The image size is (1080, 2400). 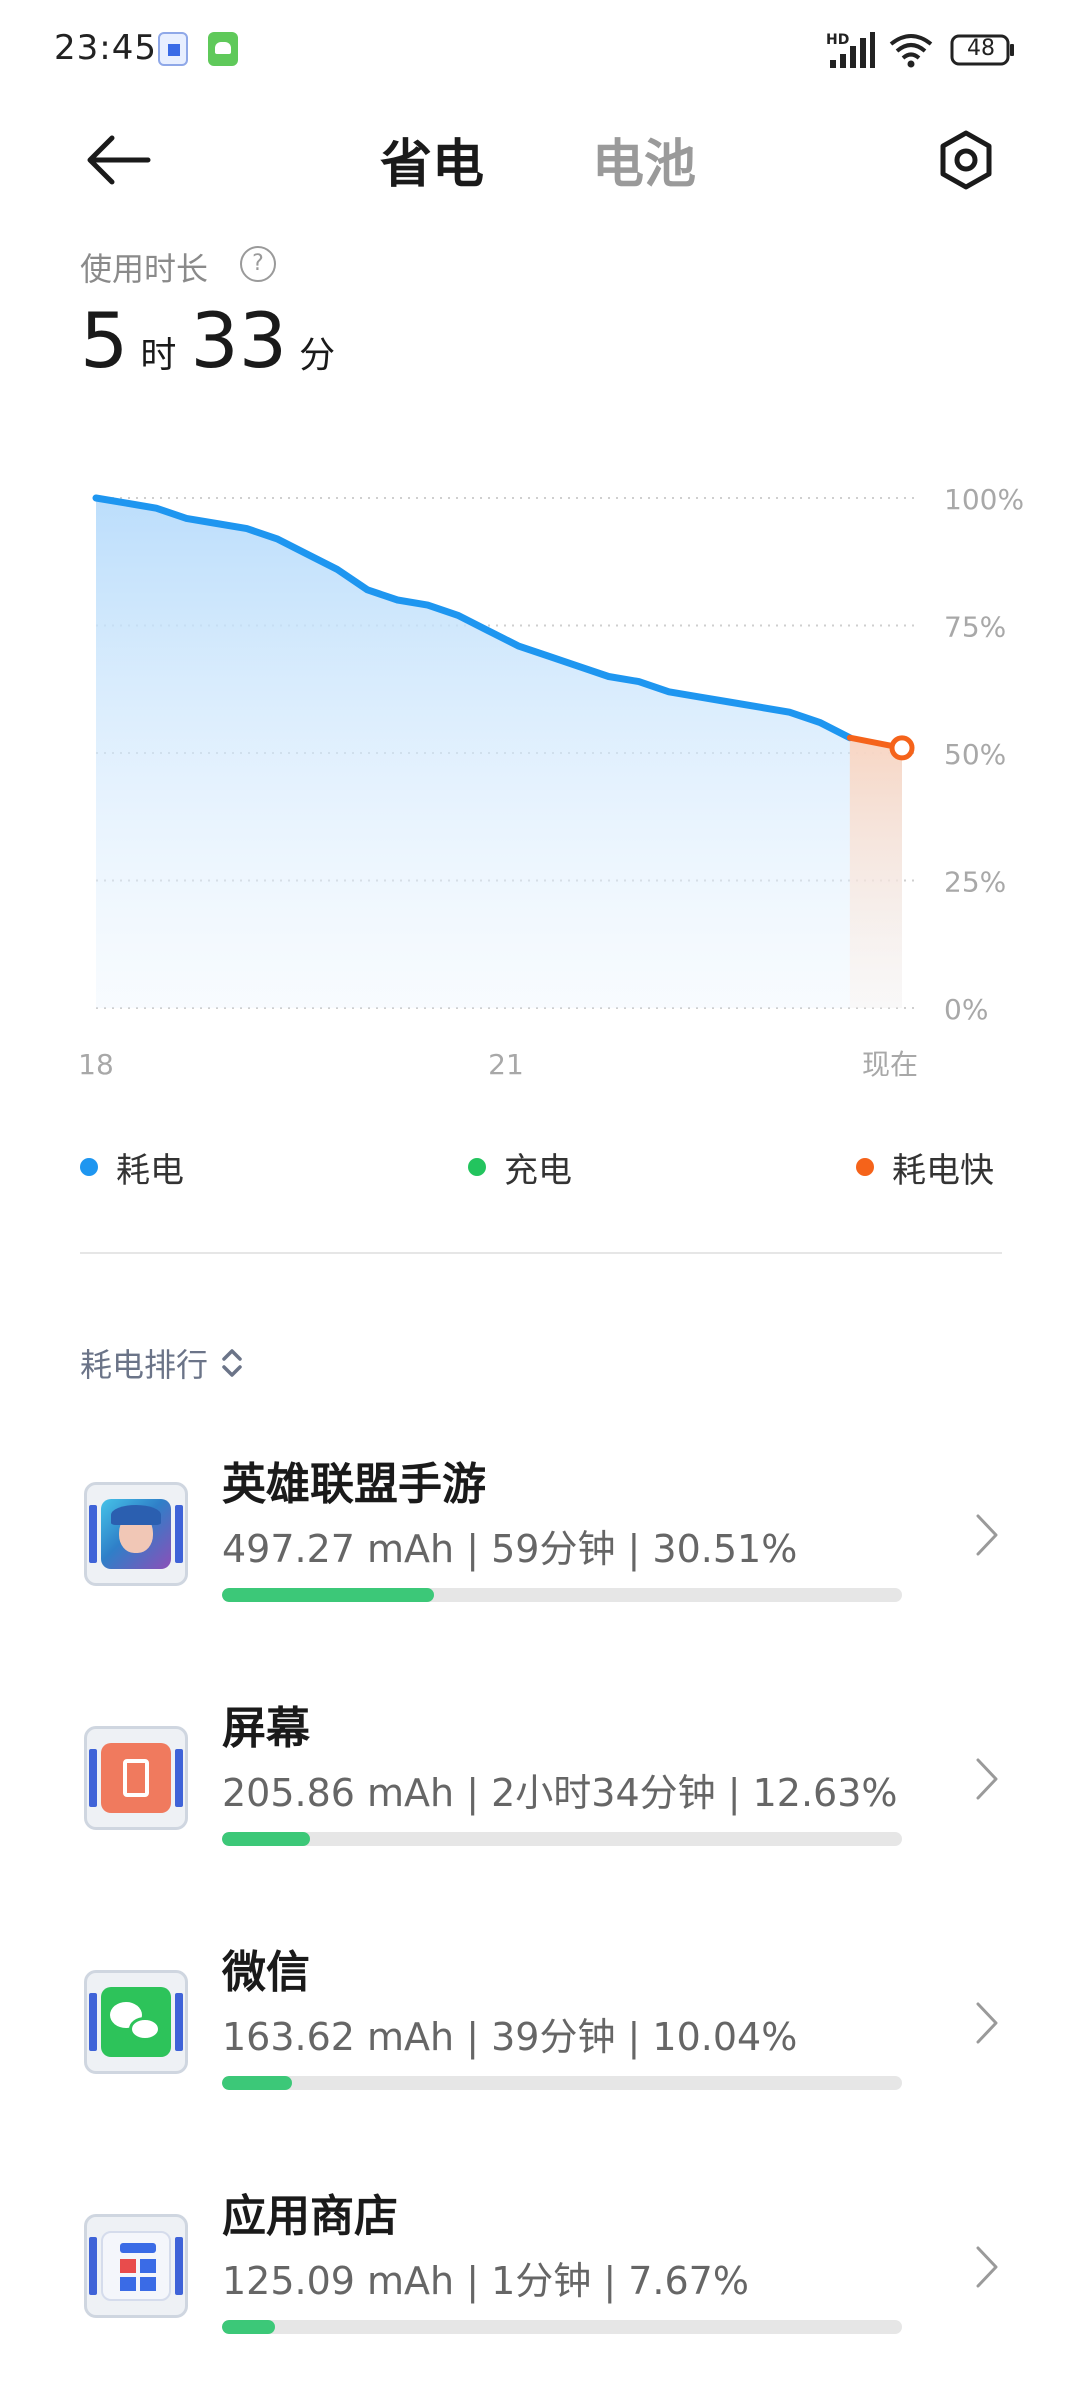 What do you see at coordinates (984, 499) in the screenshot?
I see `y-tick-label: 100%` at bounding box center [984, 499].